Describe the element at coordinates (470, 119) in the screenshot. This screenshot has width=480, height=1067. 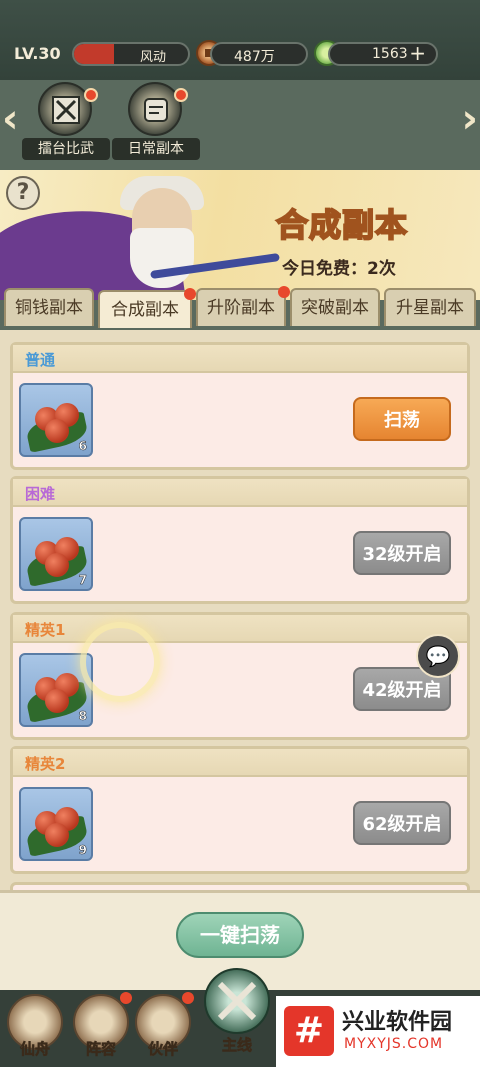
I see `scroll-right-arrow-icon: ›` at that location.